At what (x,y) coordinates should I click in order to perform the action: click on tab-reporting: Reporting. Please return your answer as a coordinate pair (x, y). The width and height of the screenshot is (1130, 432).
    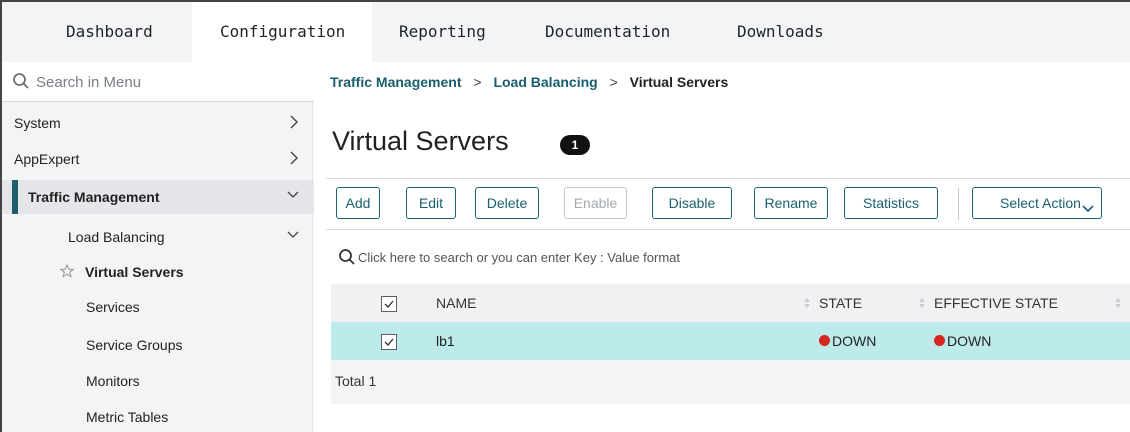
    Looking at the image, I should click on (442, 32).